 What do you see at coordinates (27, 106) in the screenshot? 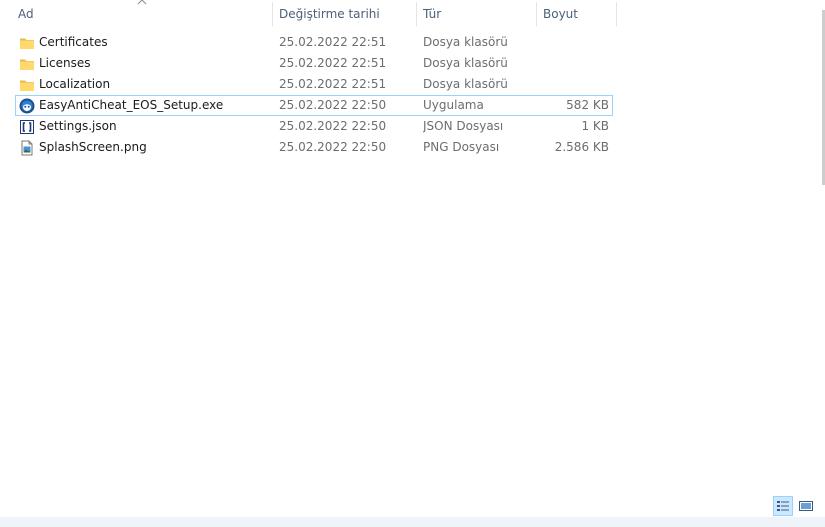
I see `easyanticheat-app-icon` at bounding box center [27, 106].